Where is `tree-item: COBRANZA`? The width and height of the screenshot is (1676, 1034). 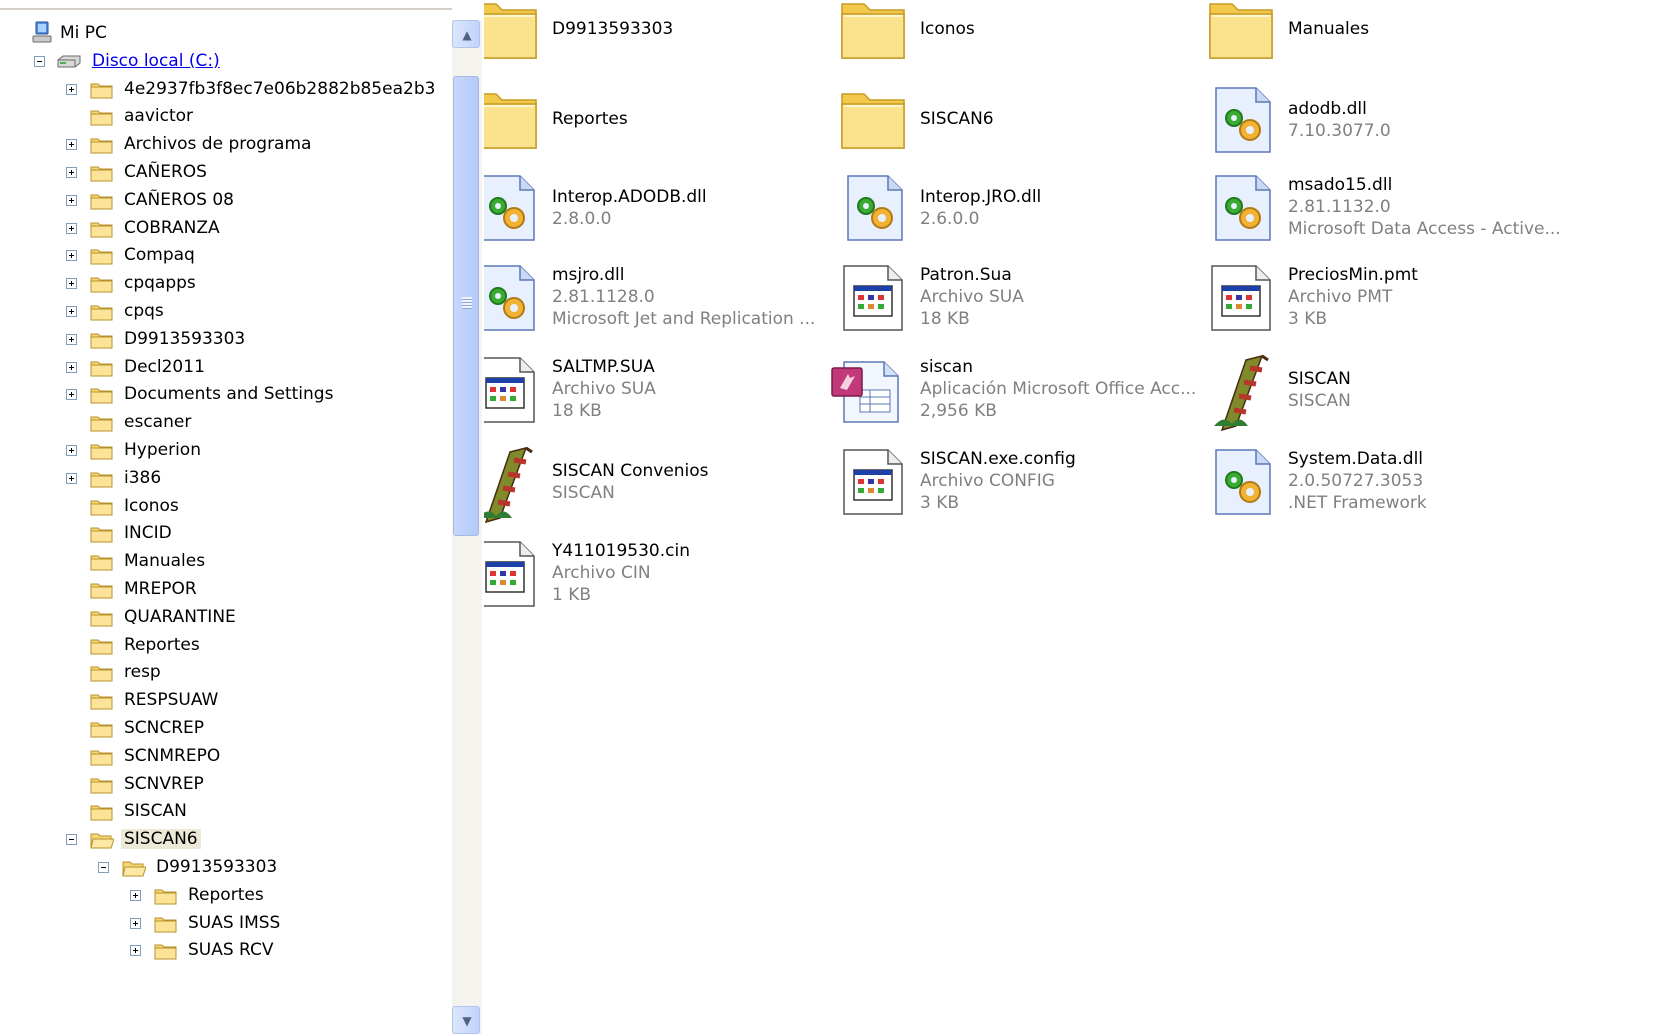 tree-item: COBRANZA is located at coordinates (226, 229).